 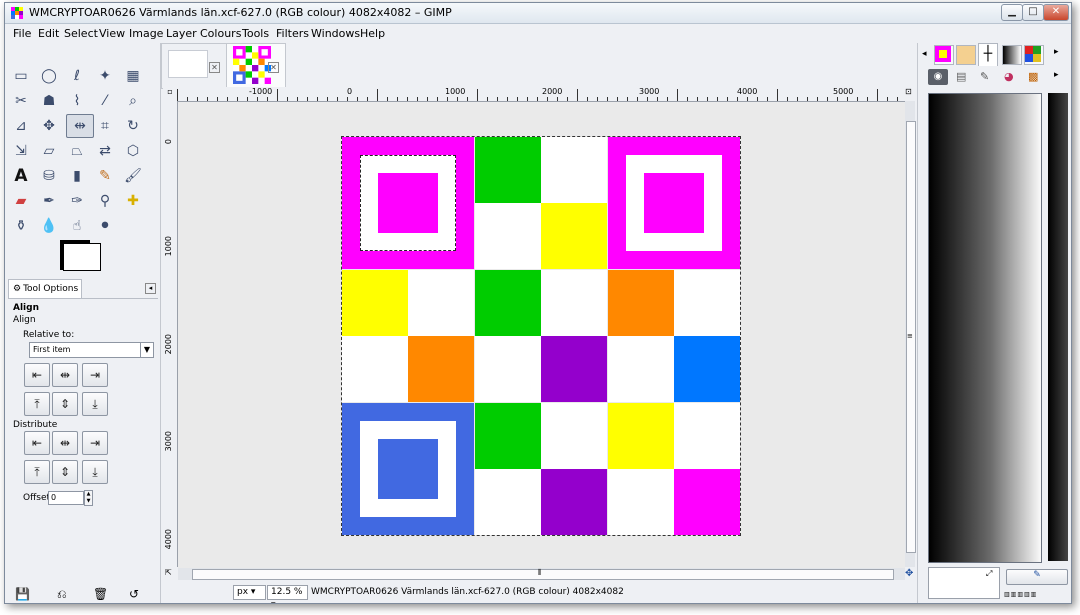 I want to click on perspective-clone-icon: ⚱, so click(x=21, y=226).